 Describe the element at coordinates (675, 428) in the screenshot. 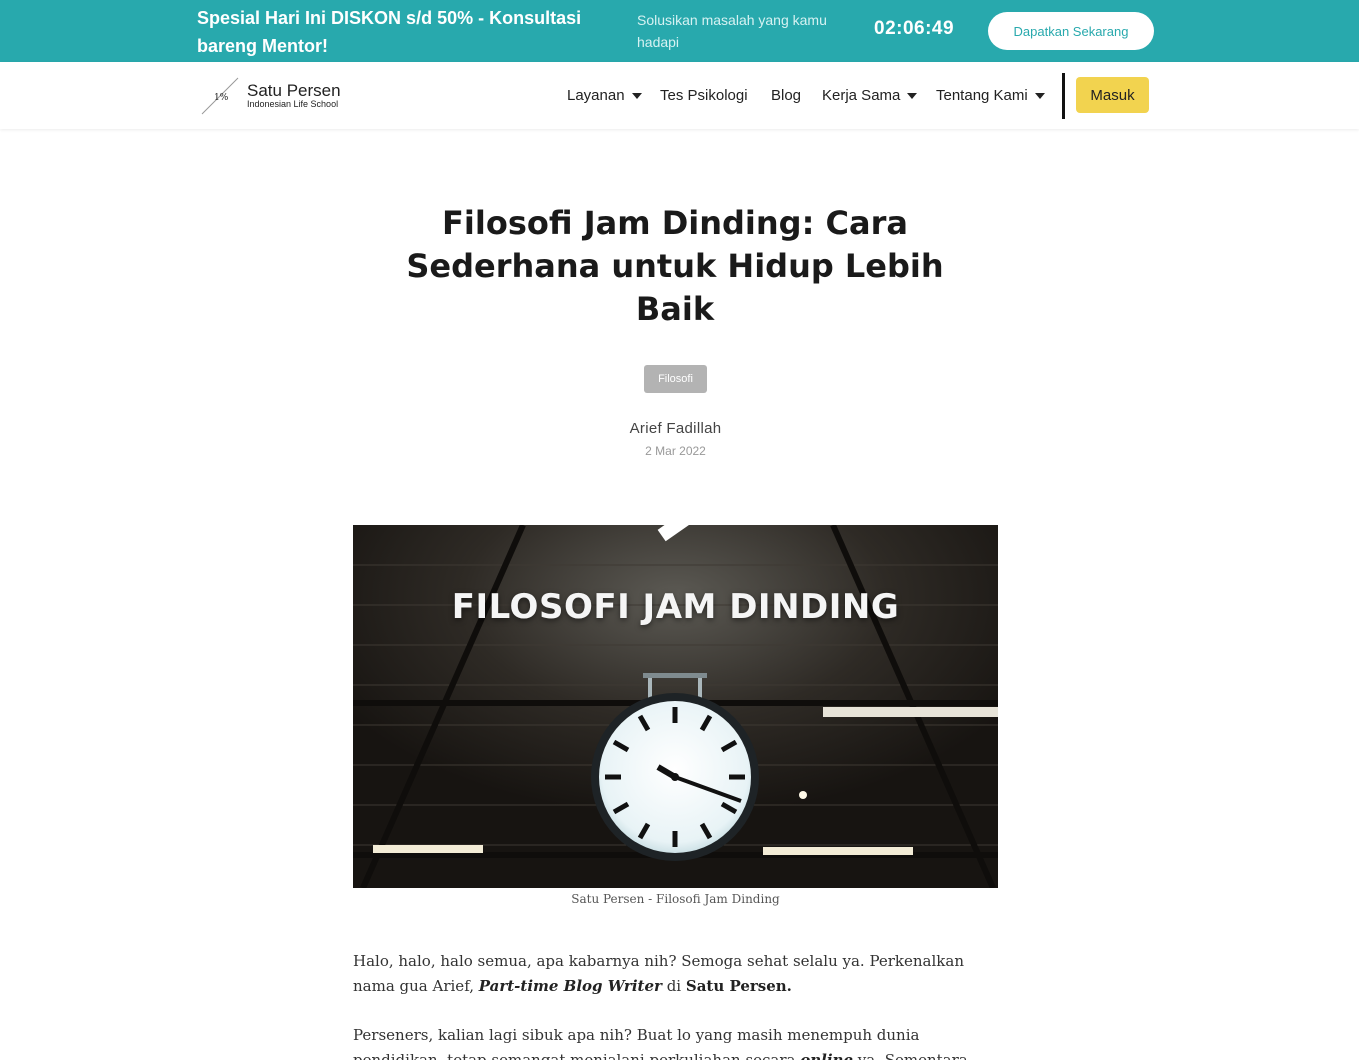

I see `author-name: Arief Fadillah` at that location.